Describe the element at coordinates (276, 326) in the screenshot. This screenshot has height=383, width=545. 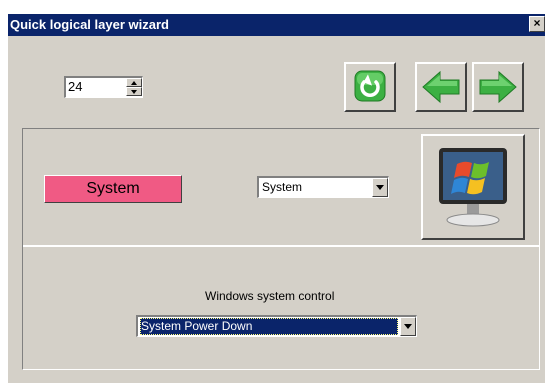
I see `system-control-select: System Power Down` at that location.